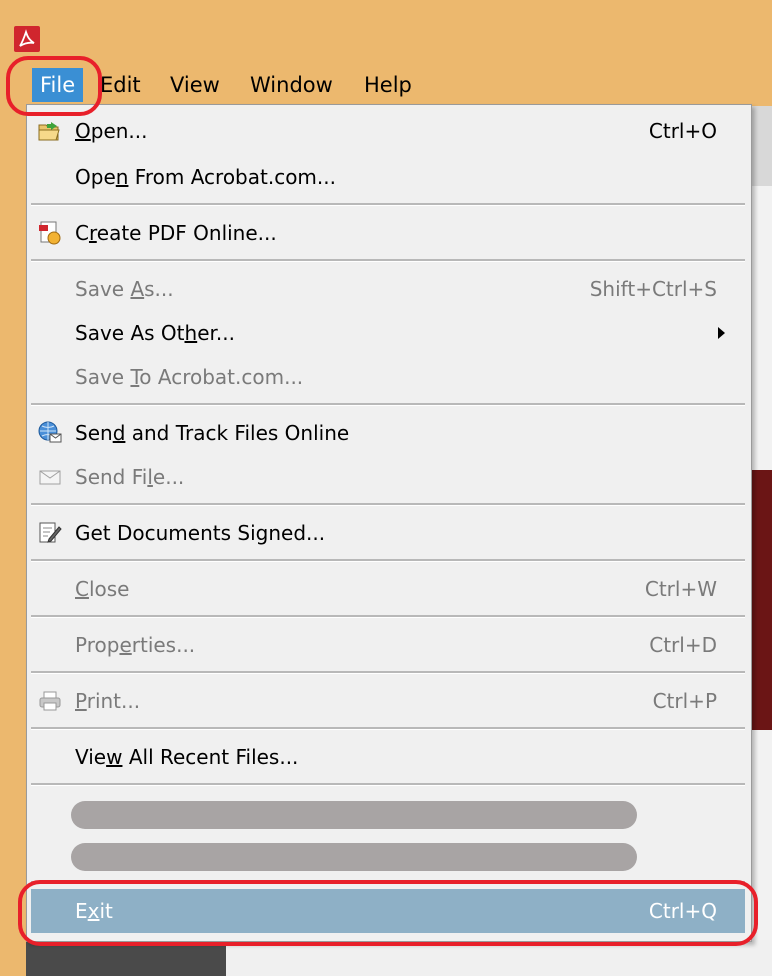 The height and width of the screenshot is (976, 772). I want to click on menu-item-save-as: Save As... Shift+Ctrl+S, so click(388, 289).